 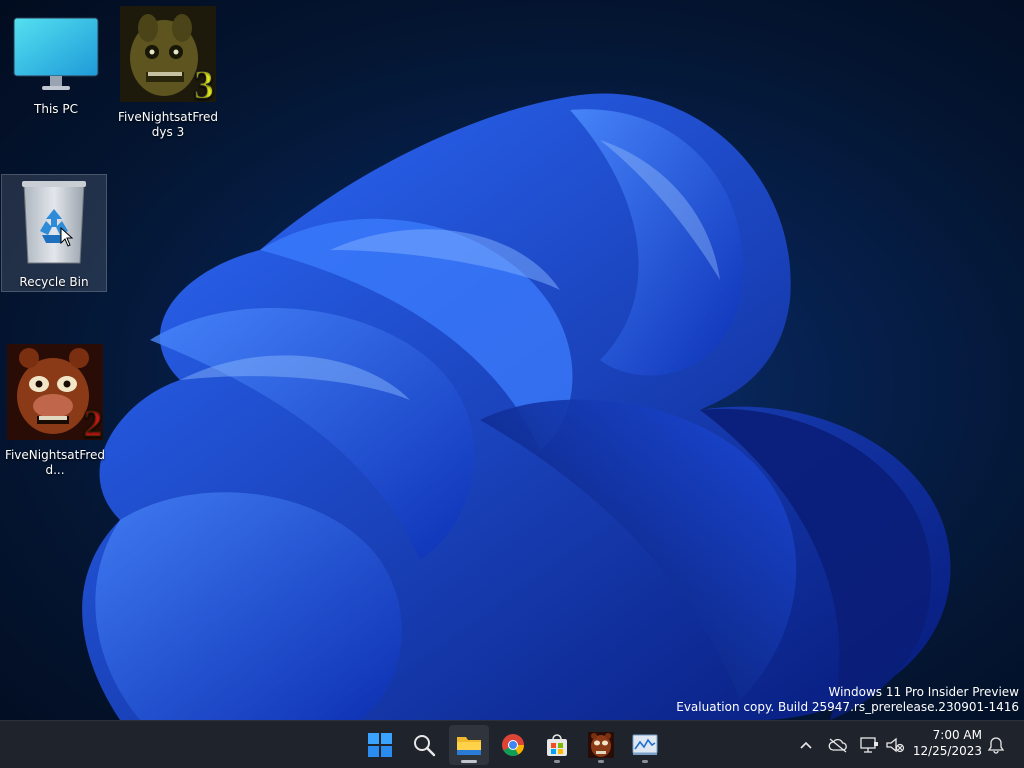 What do you see at coordinates (67, 237) in the screenshot?
I see `mouse-cursor` at bounding box center [67, 237].